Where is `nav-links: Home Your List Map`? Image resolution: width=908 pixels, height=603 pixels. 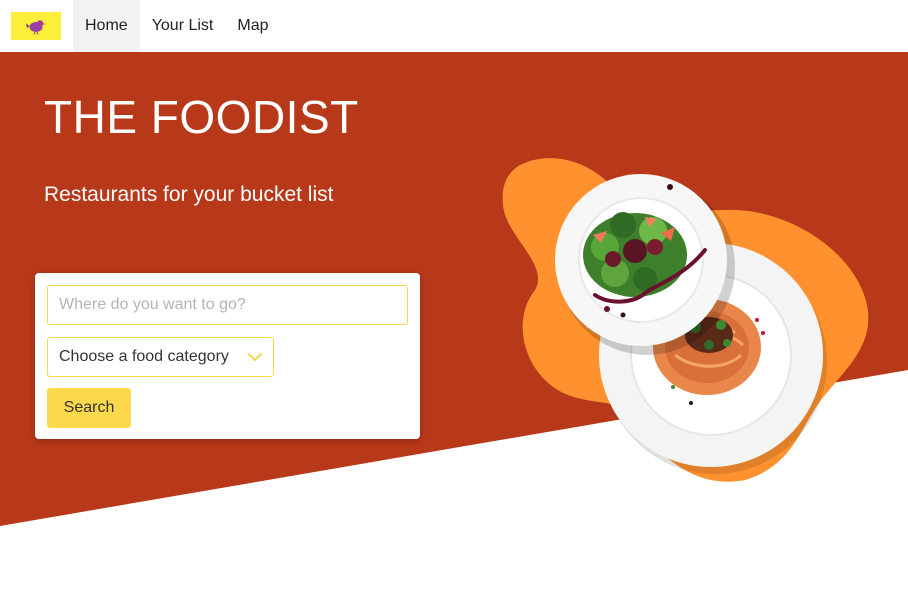 nav-links: Home Your List Map is located at coordinates (176, 26).